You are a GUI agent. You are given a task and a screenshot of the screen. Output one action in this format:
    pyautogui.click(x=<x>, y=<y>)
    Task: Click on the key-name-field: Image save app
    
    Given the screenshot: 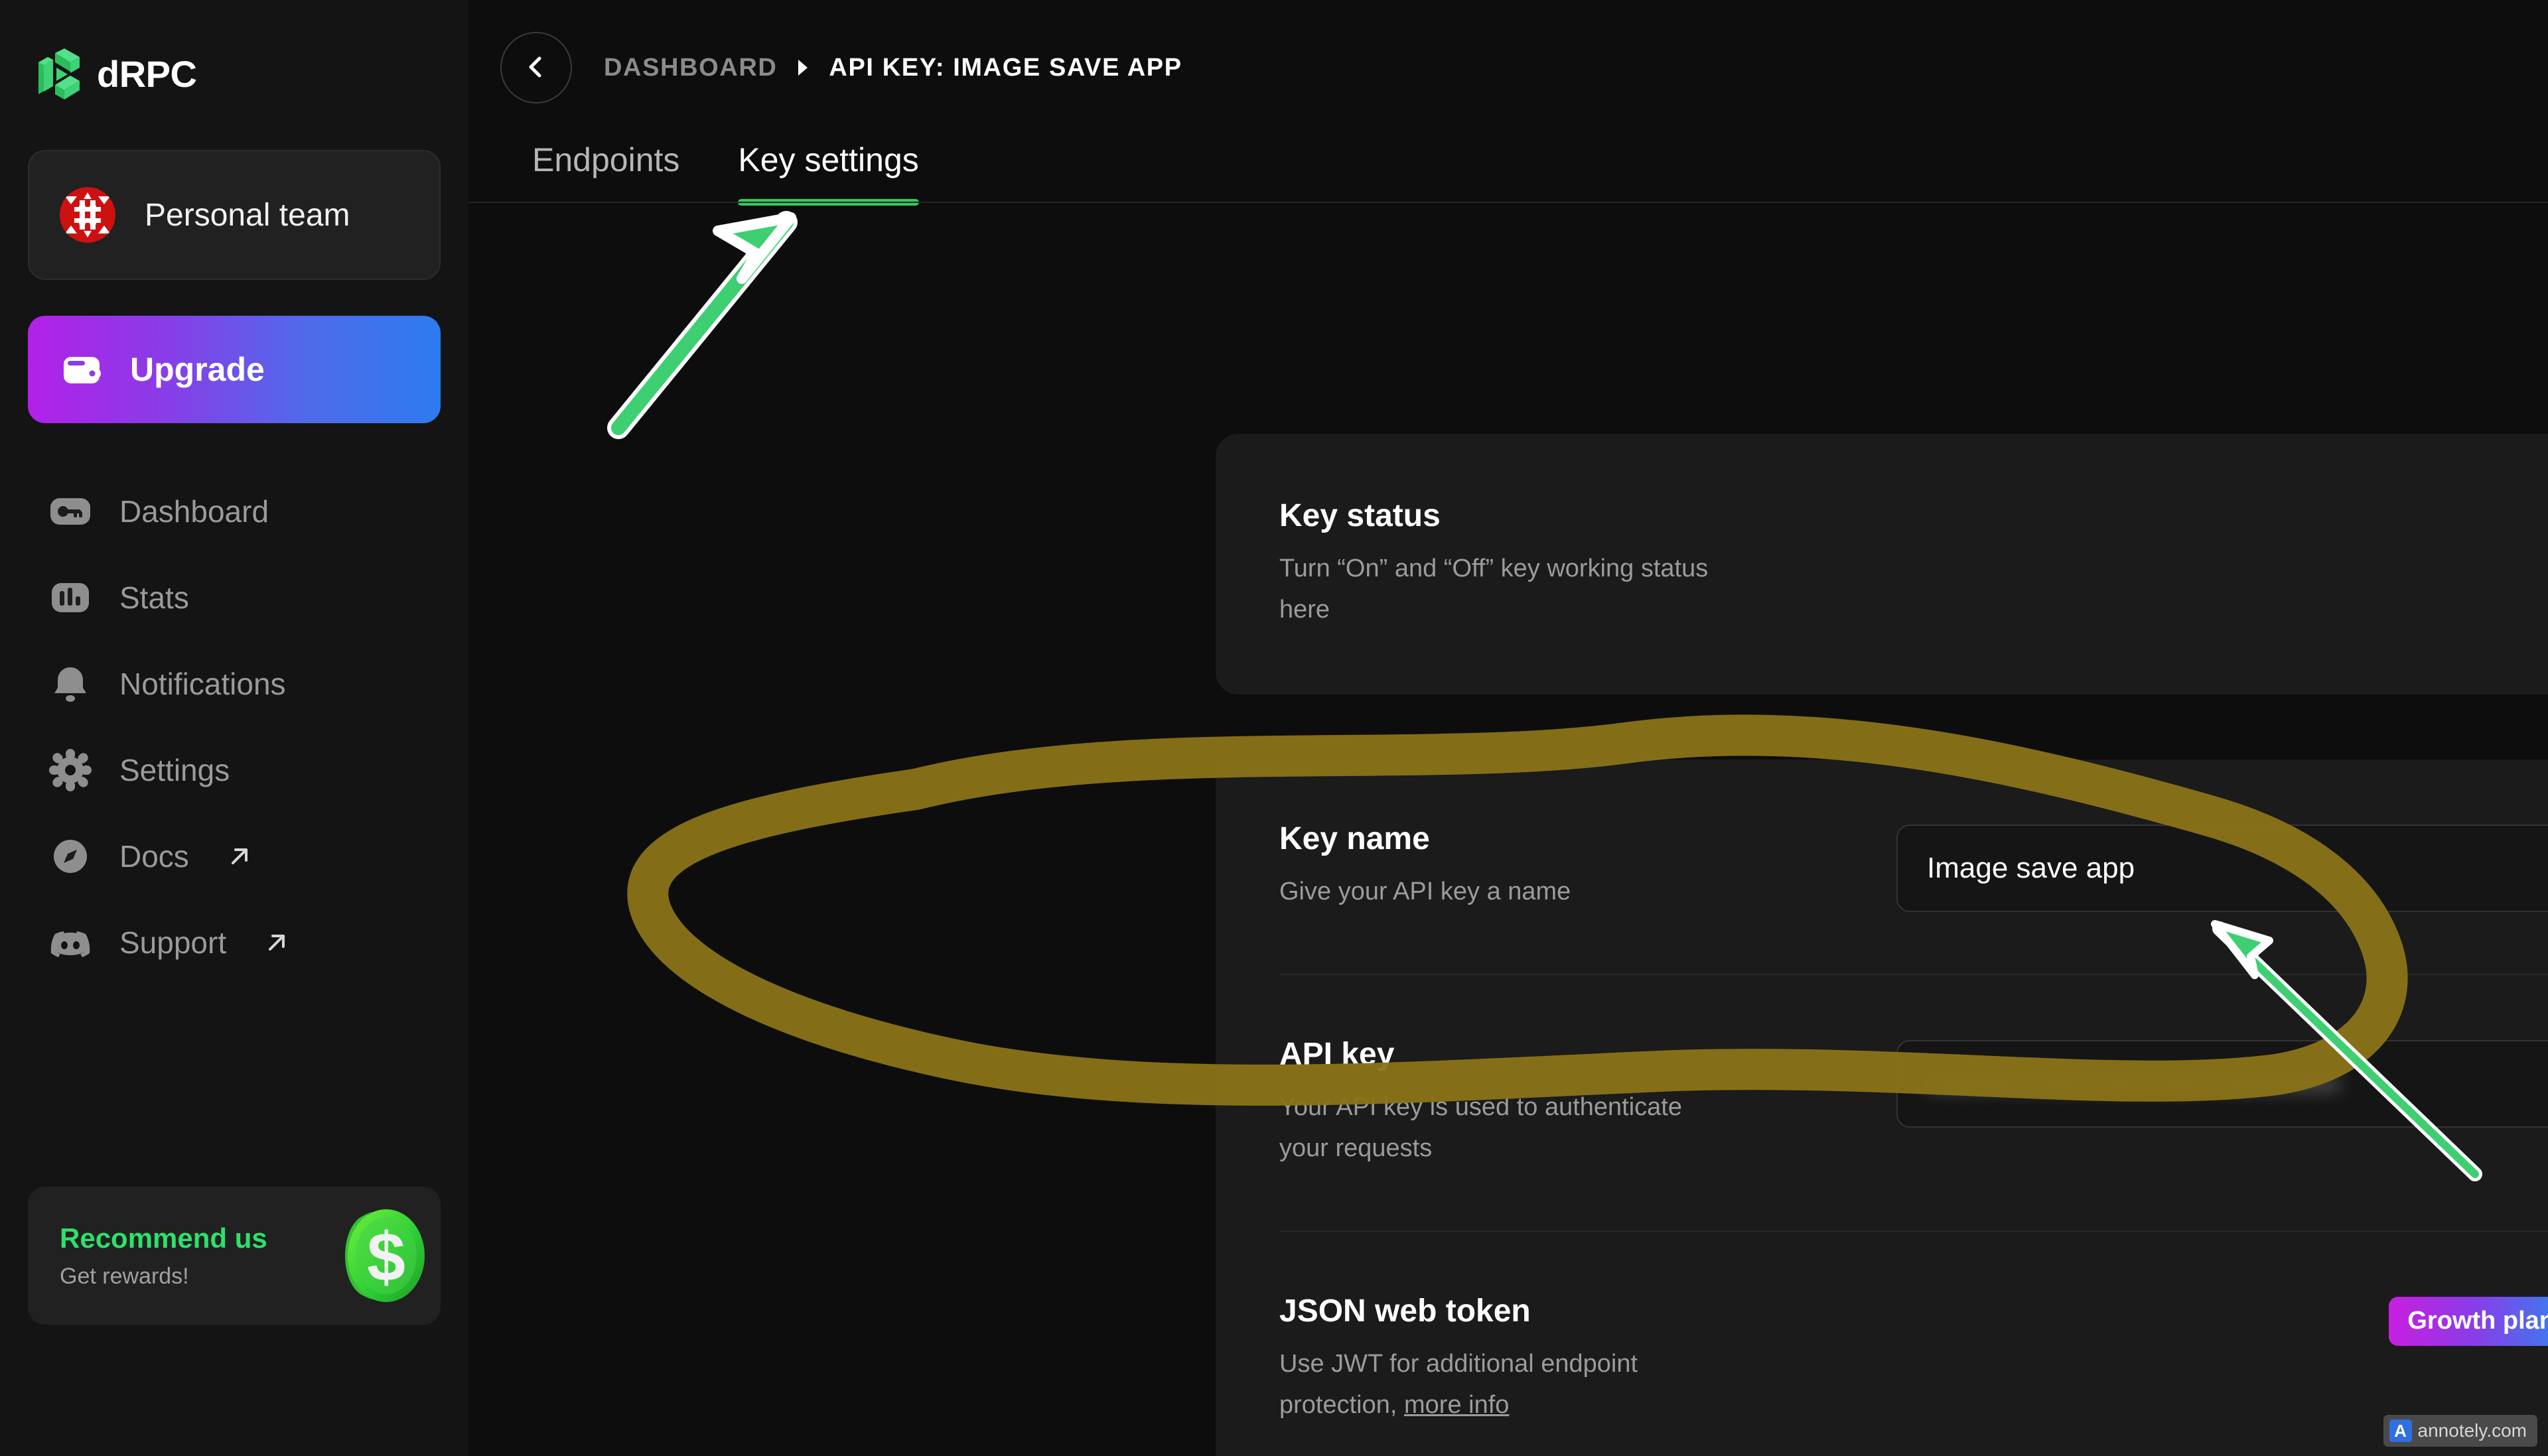 What is the action you would take?
    pyautogui.click(x=2222, y=868)
    